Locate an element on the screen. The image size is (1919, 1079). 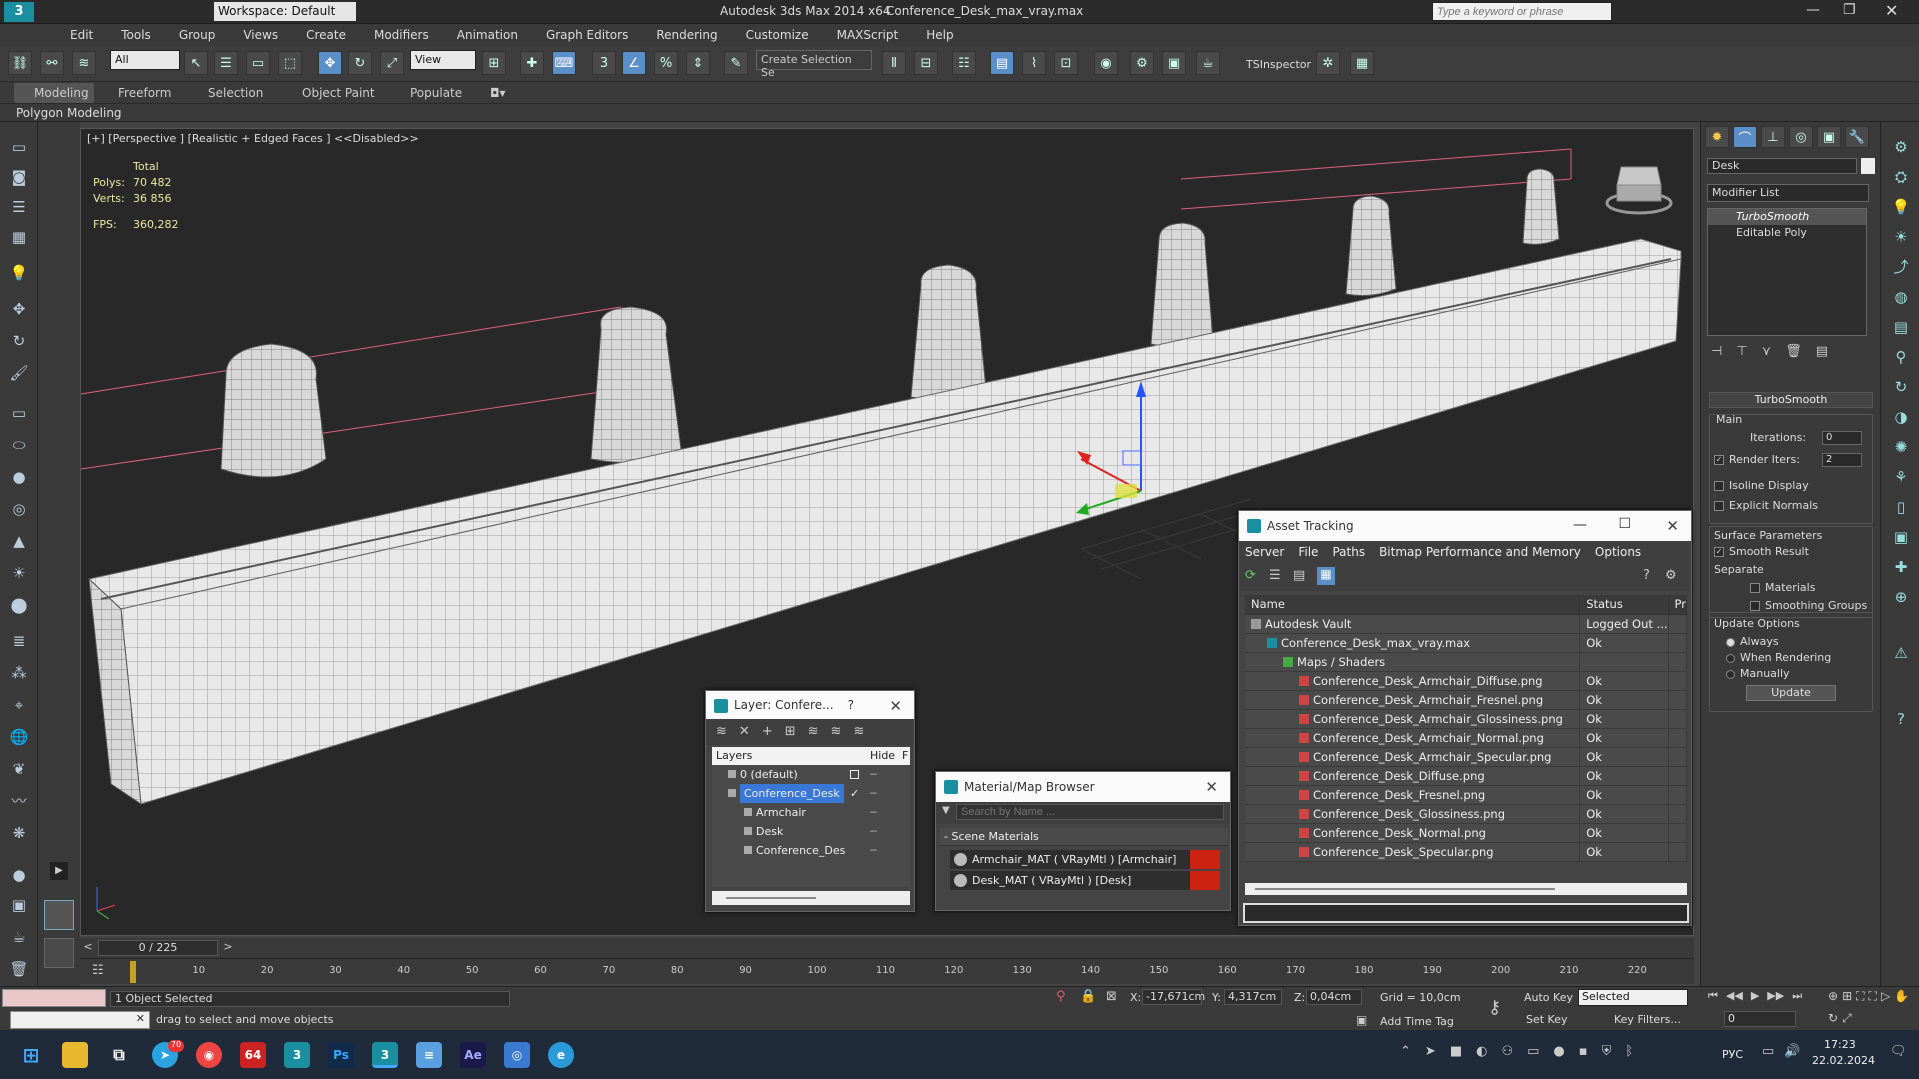
asset-row: Conference_Desk_Armchair_Normal.png Ok is located at coordinates (1466, 738).